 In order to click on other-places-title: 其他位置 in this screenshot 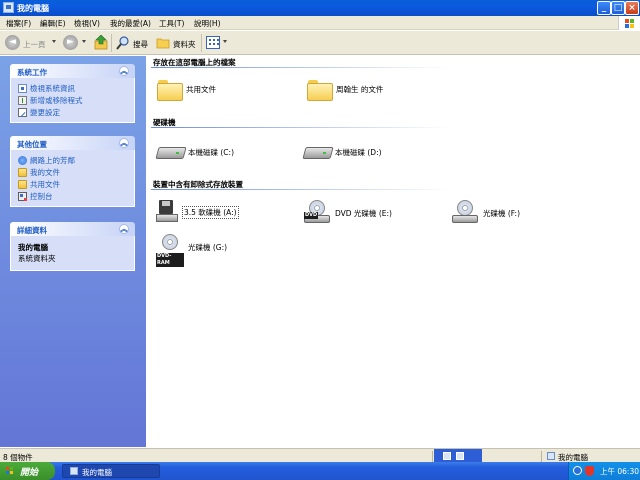, I will do `click(32, 144)`.